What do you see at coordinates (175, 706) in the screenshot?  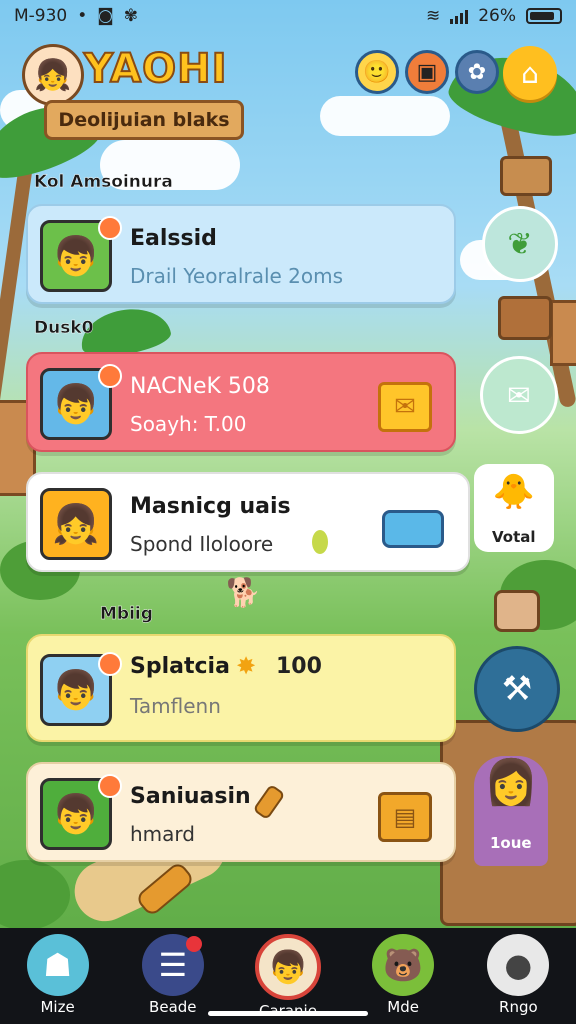 I see `card-subtitle: Tamflenn` at bounding box center [175, 706].